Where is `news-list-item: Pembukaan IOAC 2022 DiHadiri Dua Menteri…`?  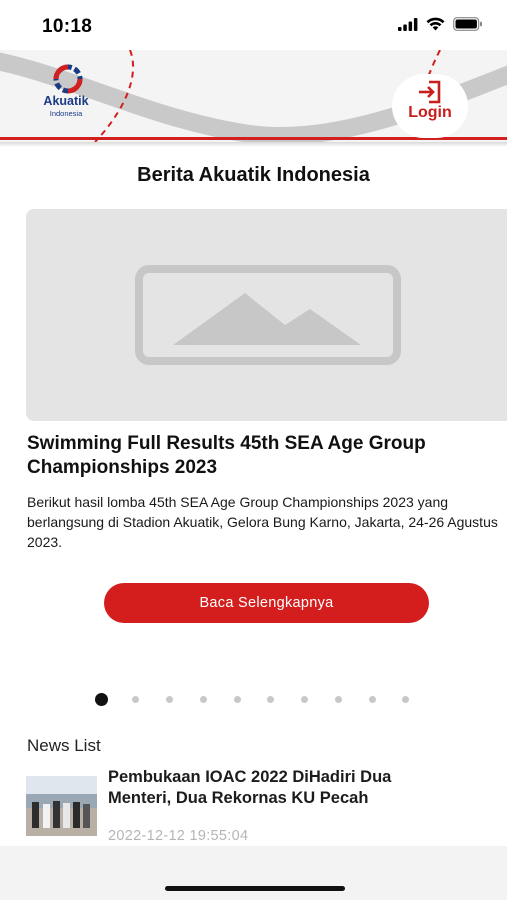 news-list-item: Pembukaan IOAC 2022 DiHadiri Dua Menteri… is located at coordinates (261, 805).